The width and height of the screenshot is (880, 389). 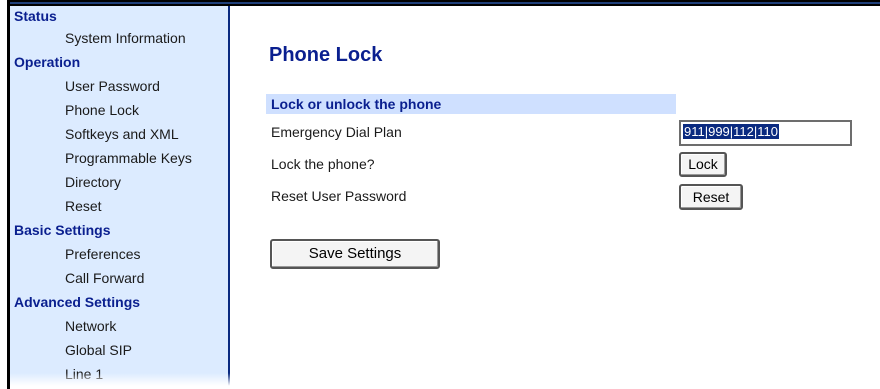 What do you see at coordinates (445, 3) in the screenshot?
I see `top-border-accent` at bounding box center [445, 3].